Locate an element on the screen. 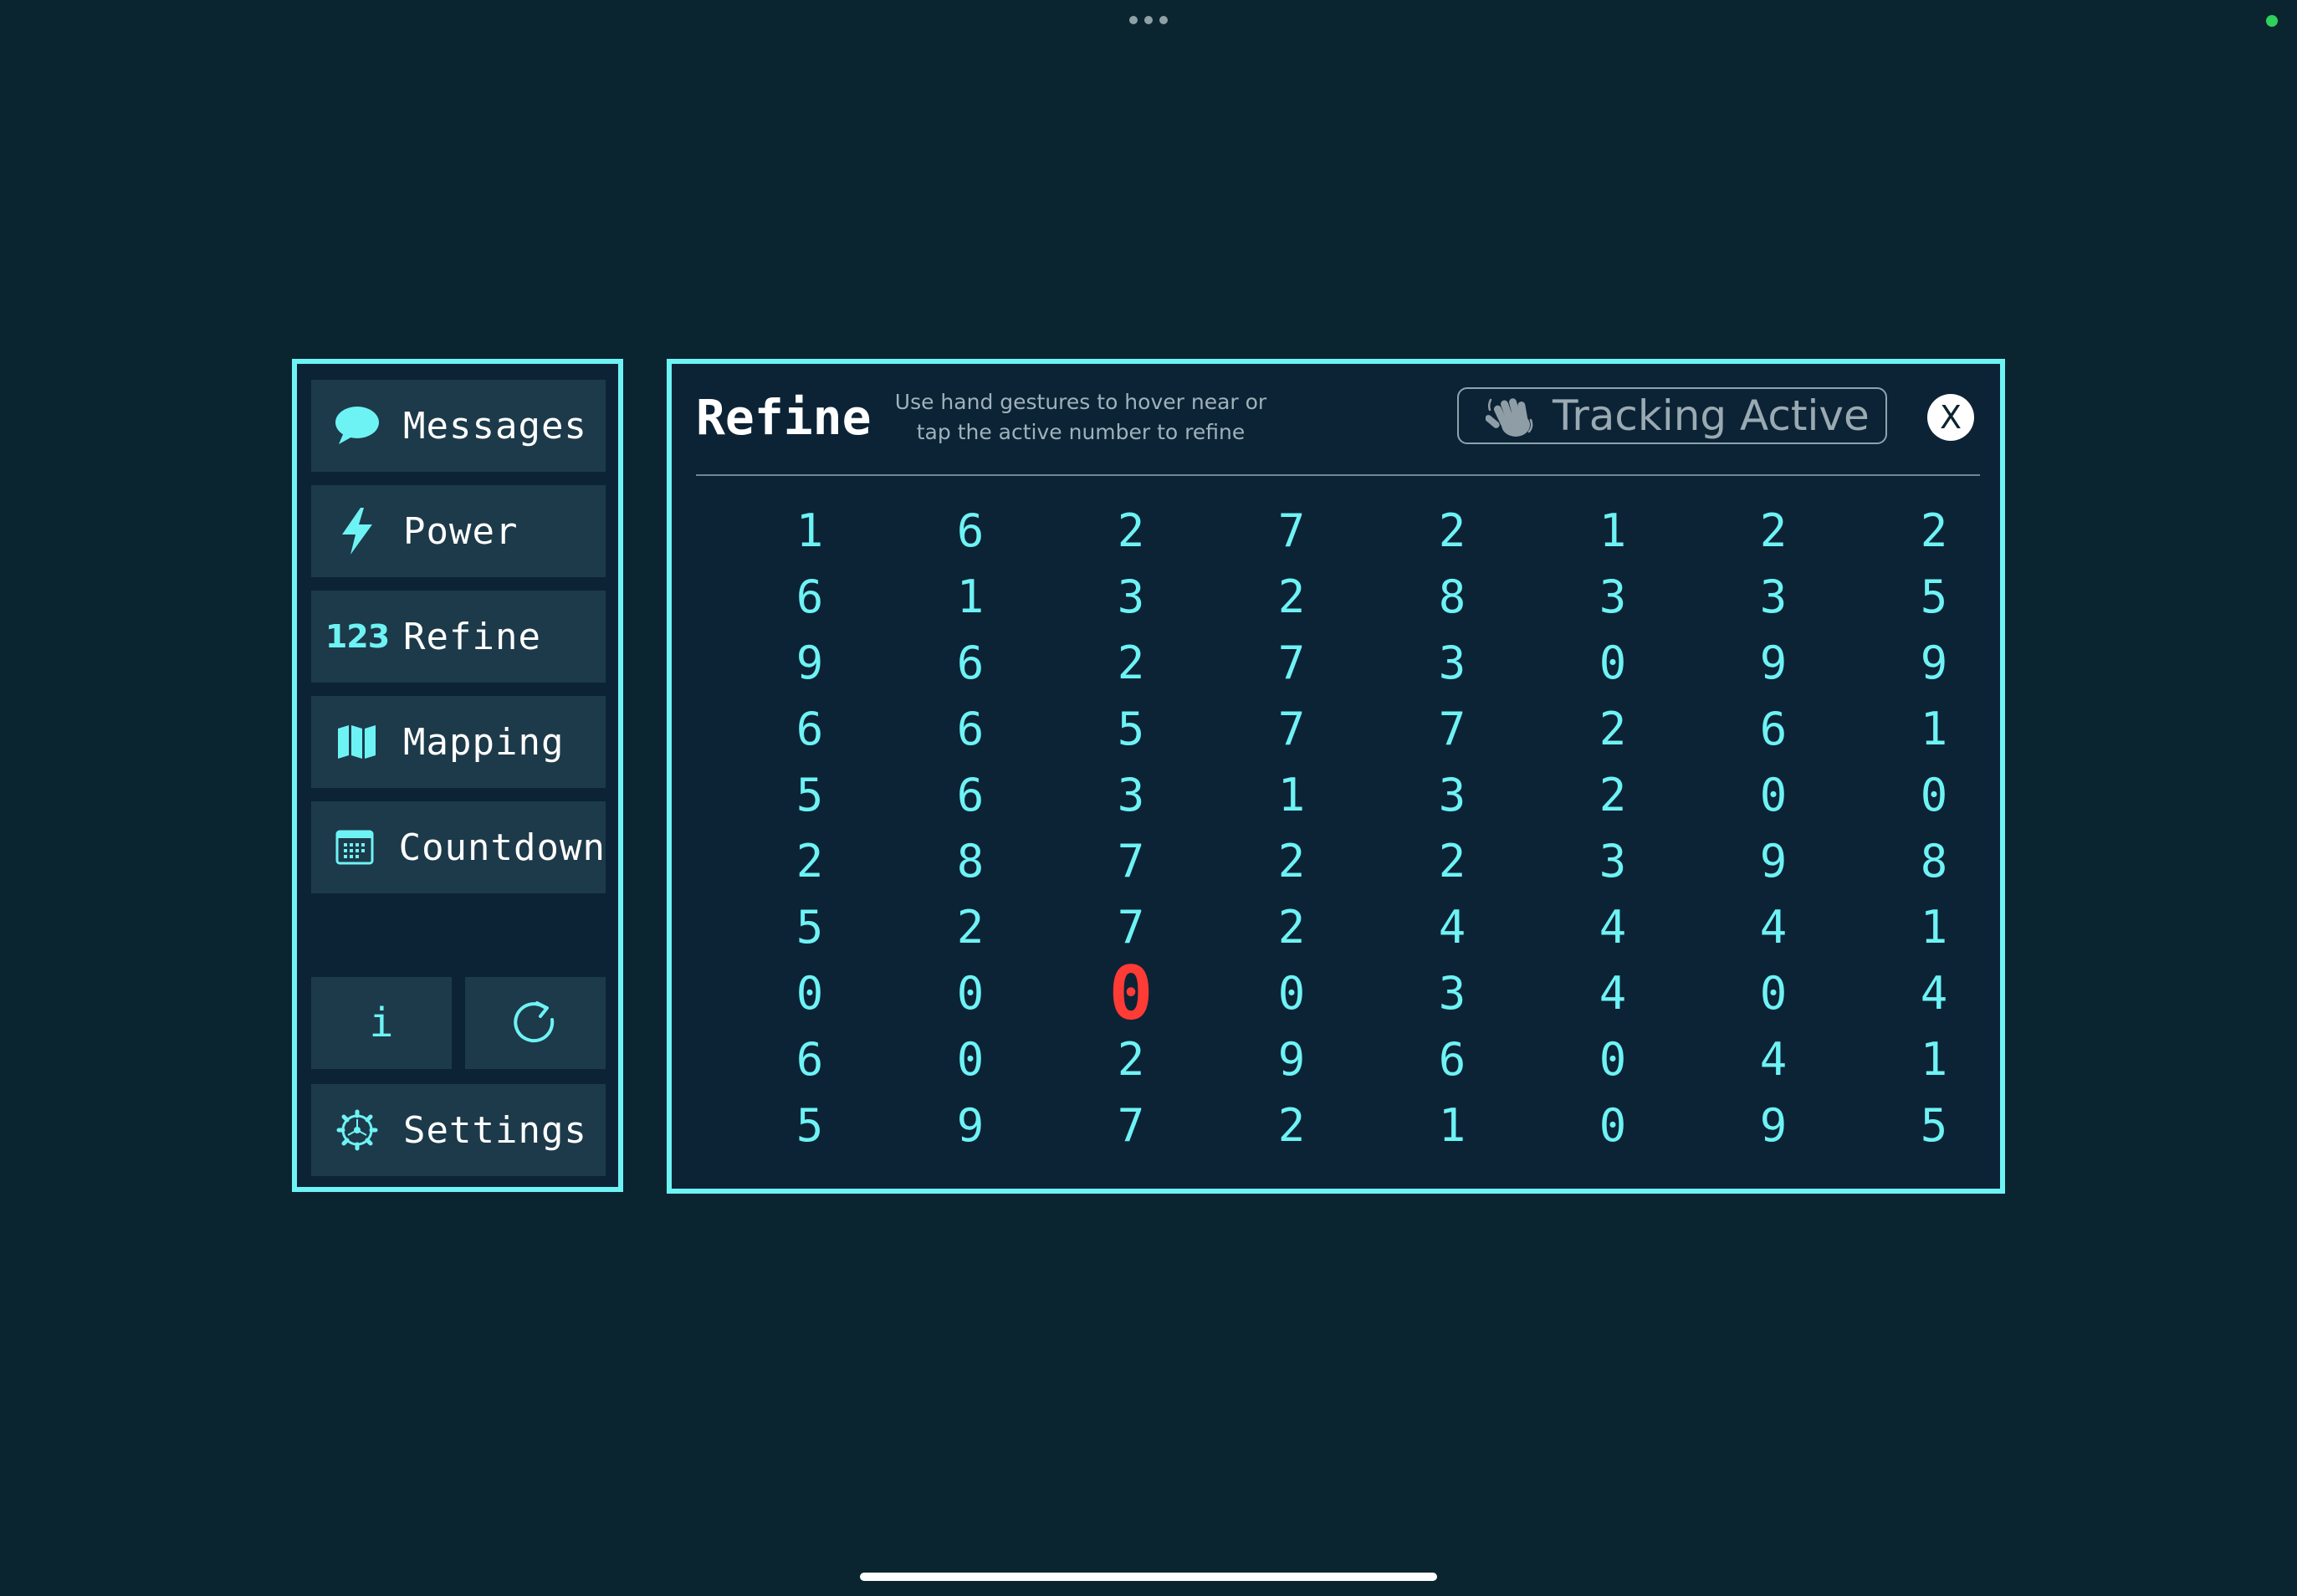  refresh-icon is located at coordinates (534, 1022).